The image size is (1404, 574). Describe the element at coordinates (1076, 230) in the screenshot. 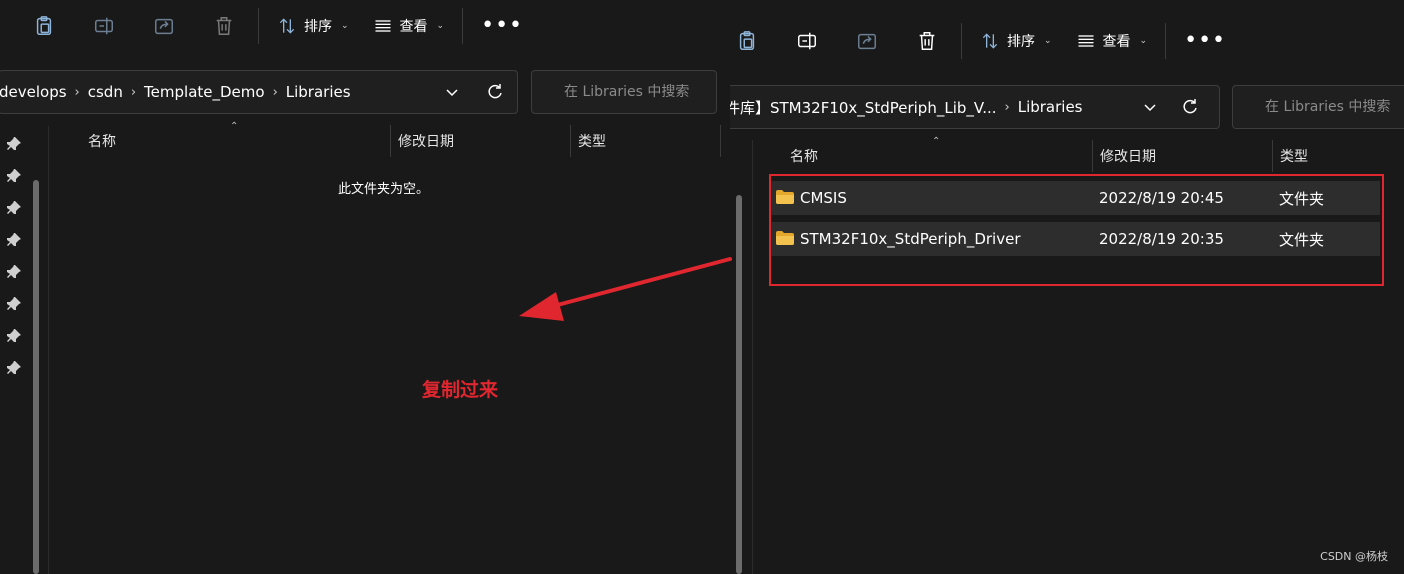

I see `annotation-highlight-box` at that location.